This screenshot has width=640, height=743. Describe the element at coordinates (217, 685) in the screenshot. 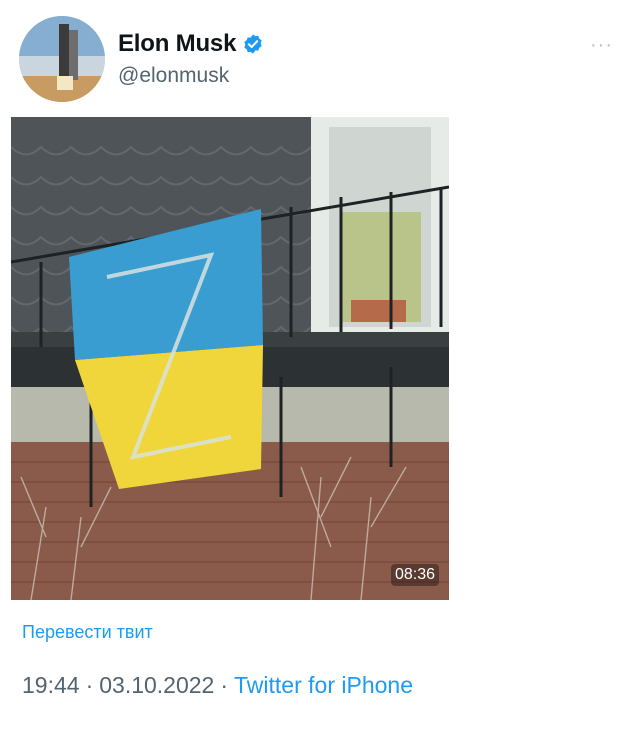

I see `tweet-meta: 19:44 · 03.10.2022 · Twitter for iPhone` at that location.